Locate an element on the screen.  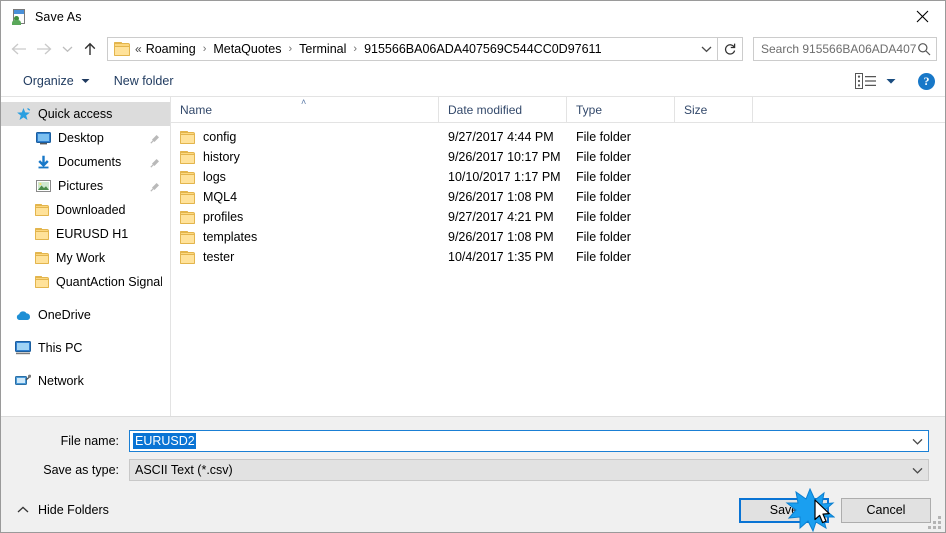
file-date: 9/26/2017 10:17 PM is located at coordinates (504, 157).